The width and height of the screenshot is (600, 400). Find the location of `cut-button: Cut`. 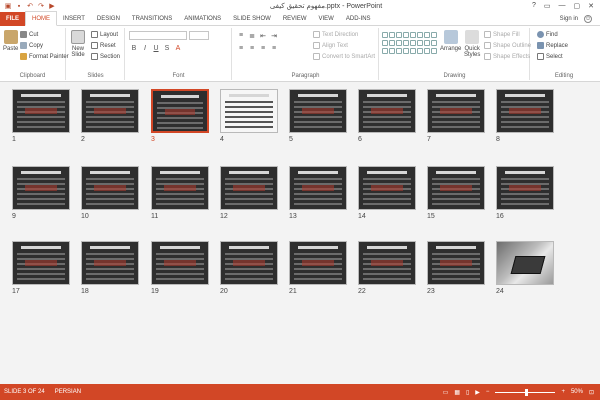

cut-button: Cut is located at coordinates (29, 34).